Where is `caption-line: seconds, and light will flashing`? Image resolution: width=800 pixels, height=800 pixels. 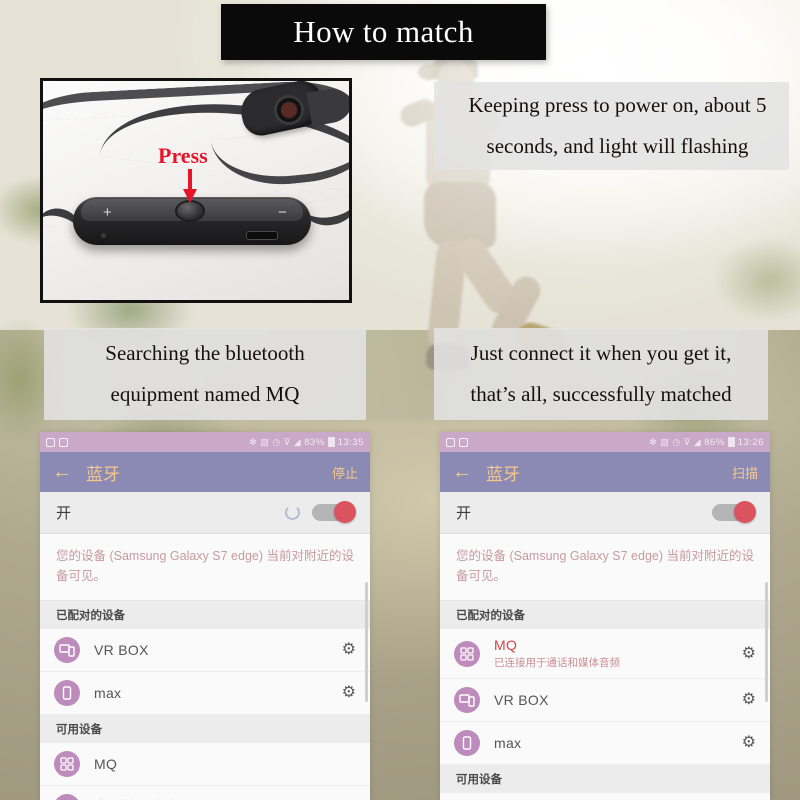
caption-line: seconds, and light will flashing is located at coordinates (617, 146).